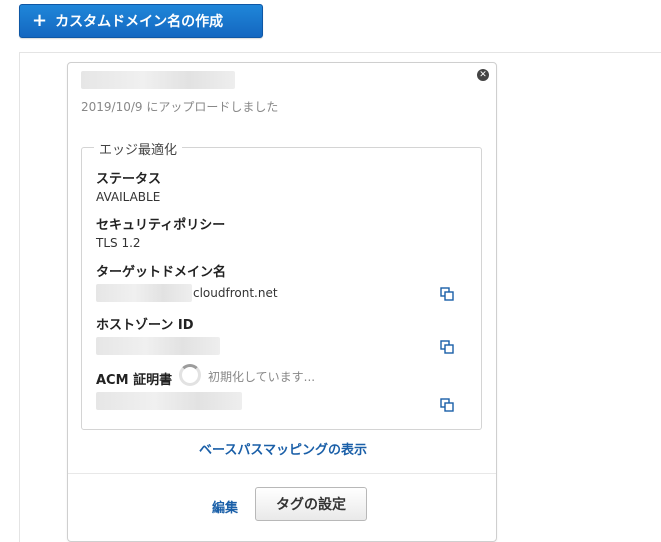 The image size is (661, 542). I want to click on plus-icon: +, so click(40, 20).